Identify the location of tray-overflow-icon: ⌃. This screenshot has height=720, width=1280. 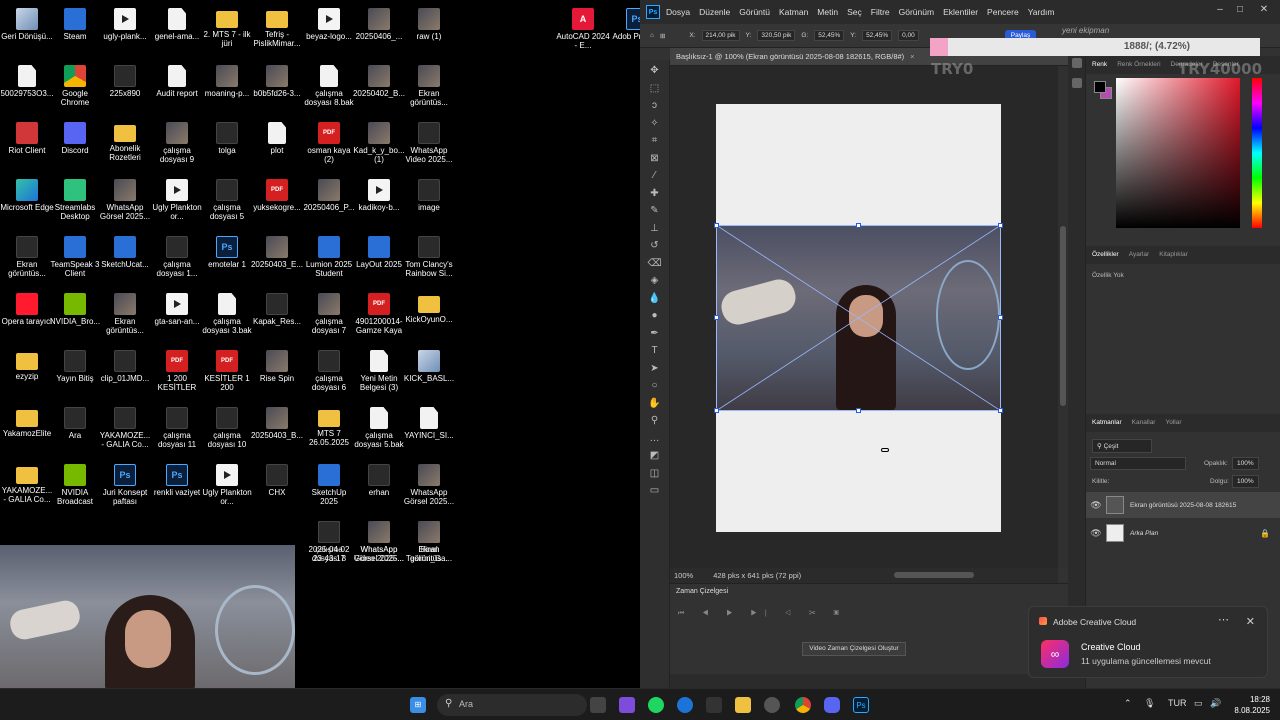
(1128, 703).